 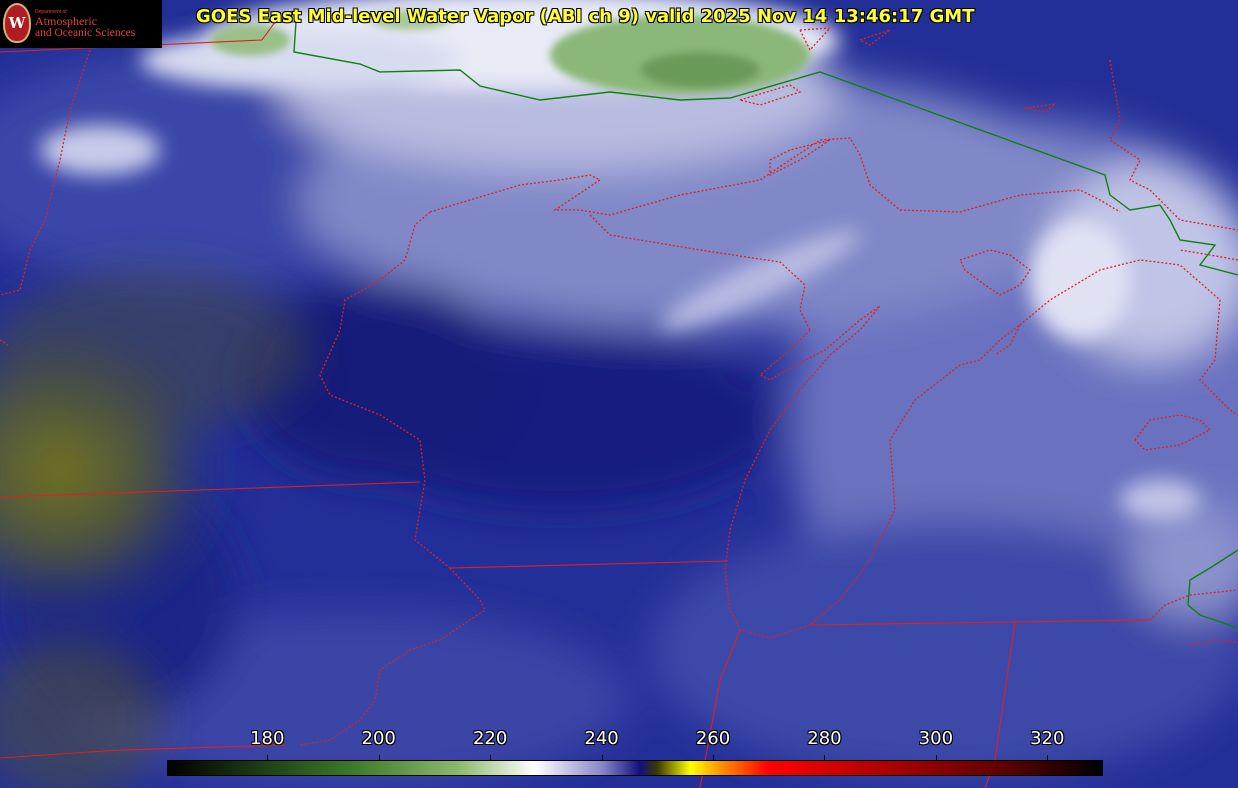 What do you see at coordinates (713, 738) in the screenshot?
I see `colorbar-tick-label: 260` at bounding box center [713, 738].